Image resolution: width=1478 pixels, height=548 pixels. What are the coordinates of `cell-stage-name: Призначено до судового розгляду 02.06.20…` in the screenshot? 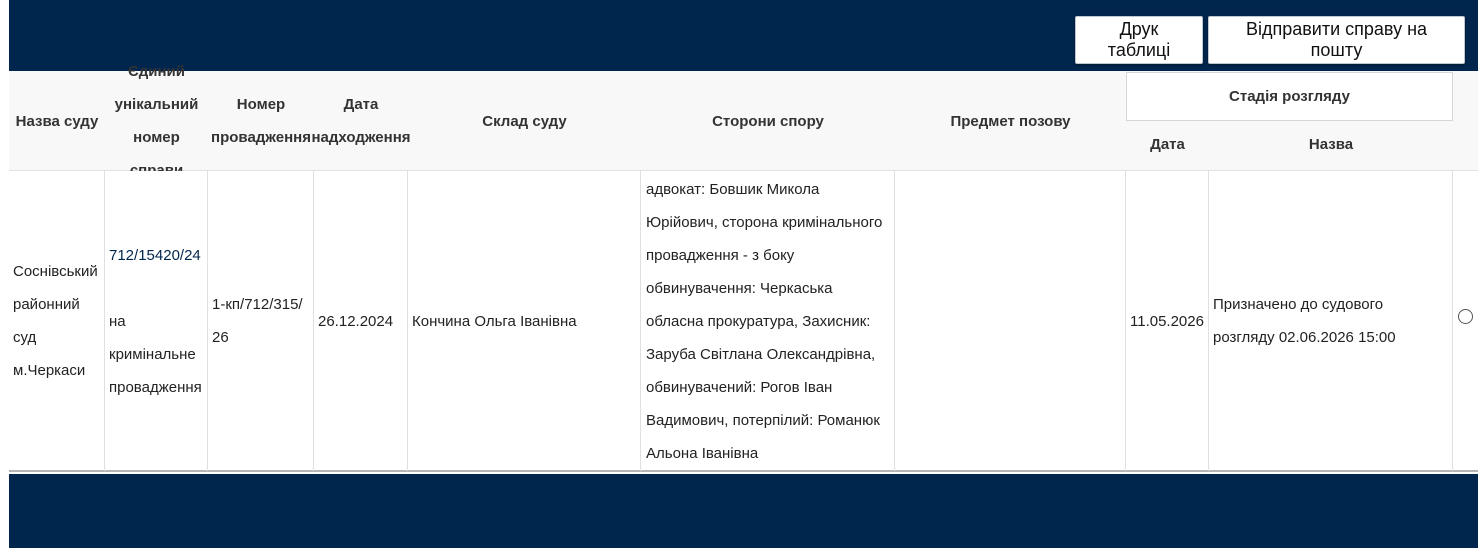 It's located at (1331, 321).